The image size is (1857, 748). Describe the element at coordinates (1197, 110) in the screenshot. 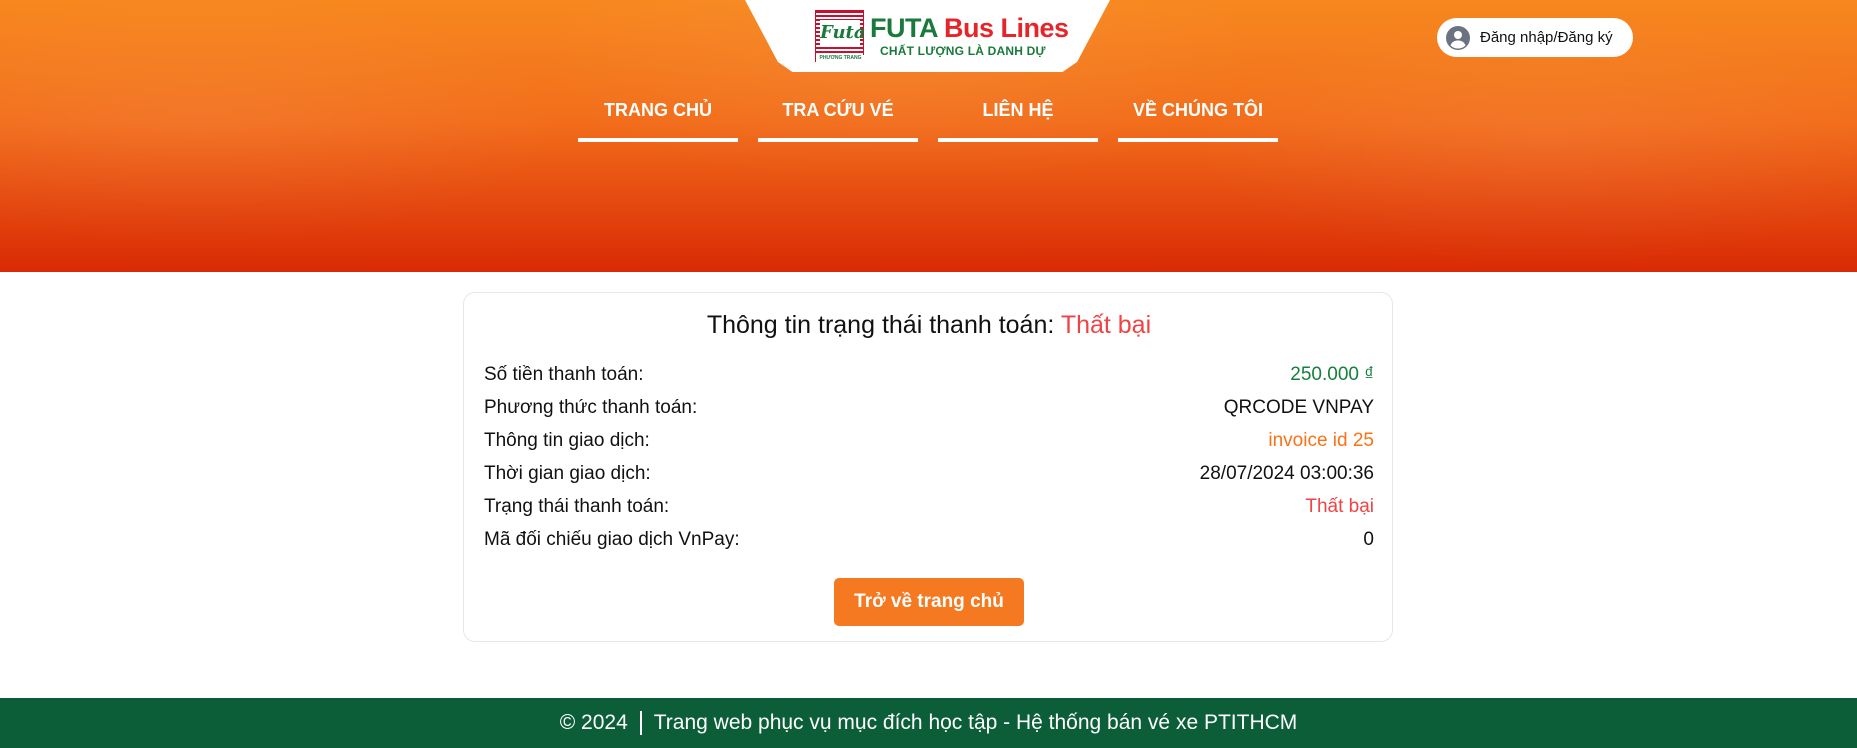

I see `nav-item-label: VỀ CHÚNG TÔI` at that location.